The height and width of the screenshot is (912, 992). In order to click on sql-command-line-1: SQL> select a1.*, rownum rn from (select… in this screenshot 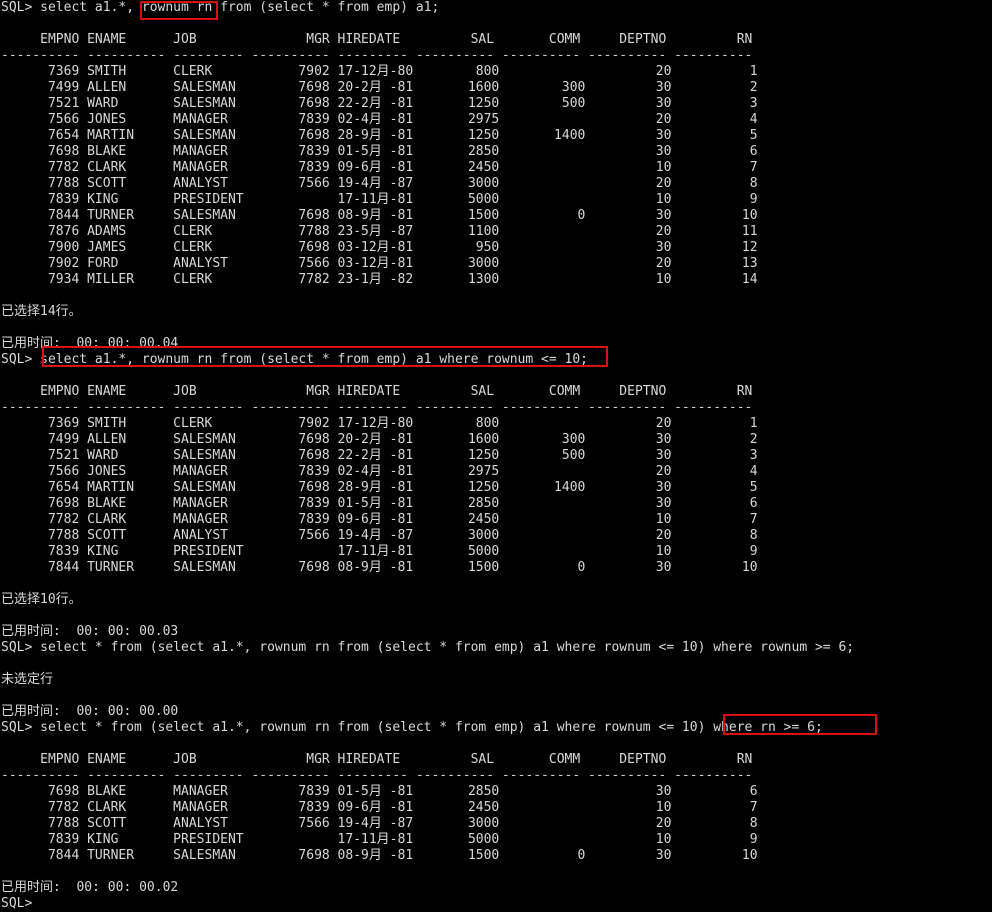, I will do `click(496, 8)`.